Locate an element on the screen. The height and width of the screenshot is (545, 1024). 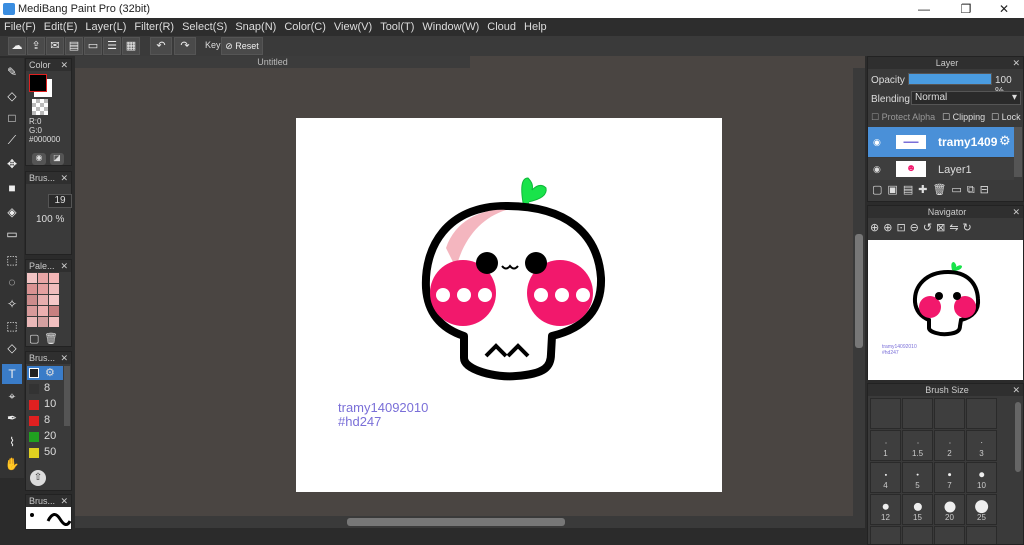
new-layer-icon: ▢ is located at coordinates (879, 190).